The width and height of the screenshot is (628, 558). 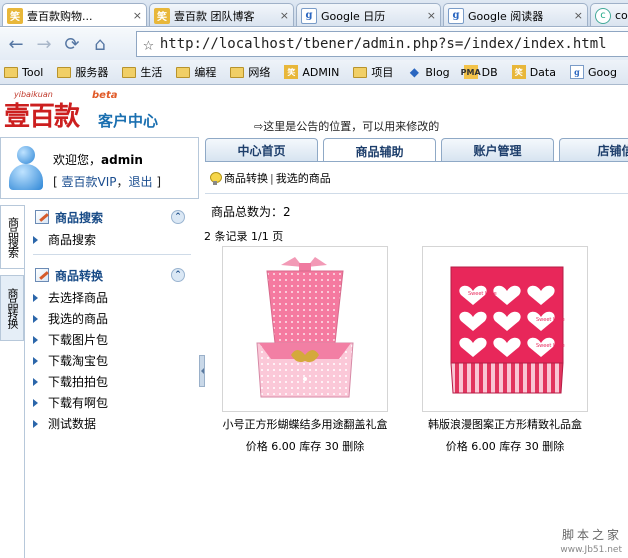 I want to click on bookmark-label: 网络, so click(x=259, y=72).